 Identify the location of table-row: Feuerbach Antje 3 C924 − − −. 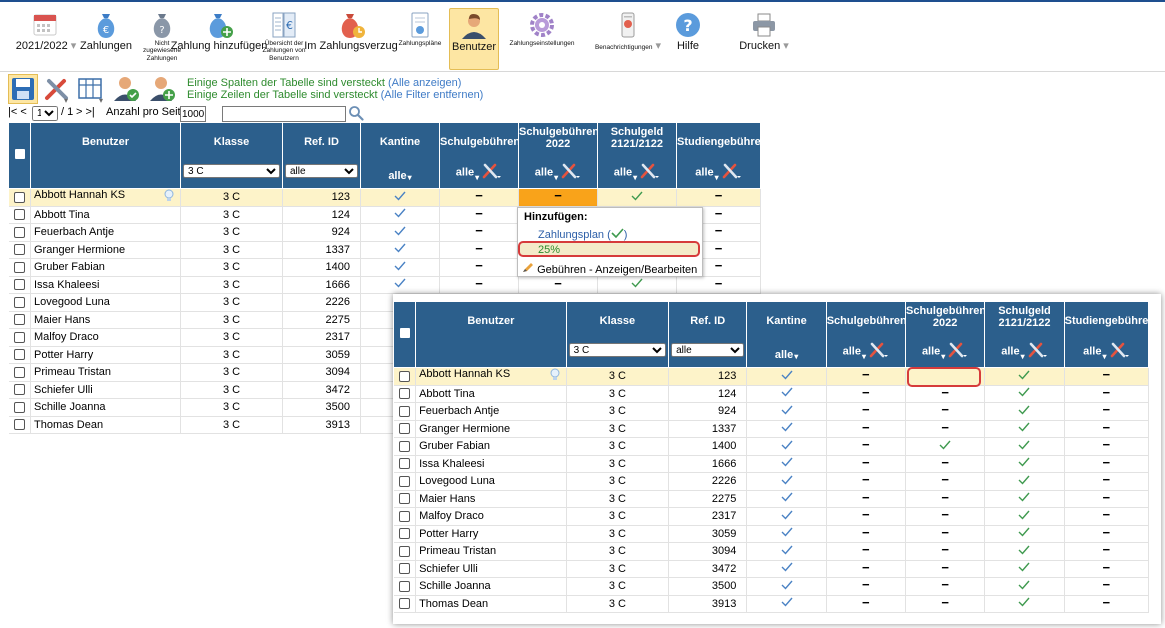
(771, 411).